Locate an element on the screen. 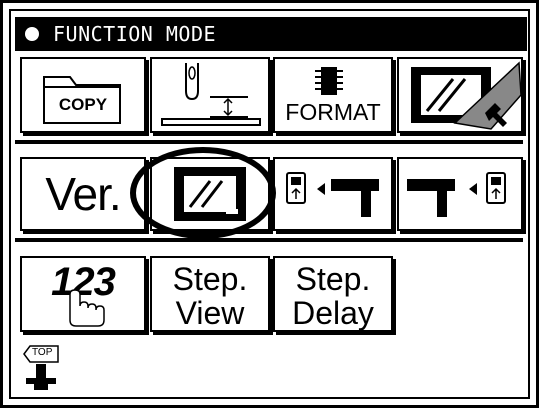  title-bar: FUNCTION MODE is located at coordinates (271, 34).